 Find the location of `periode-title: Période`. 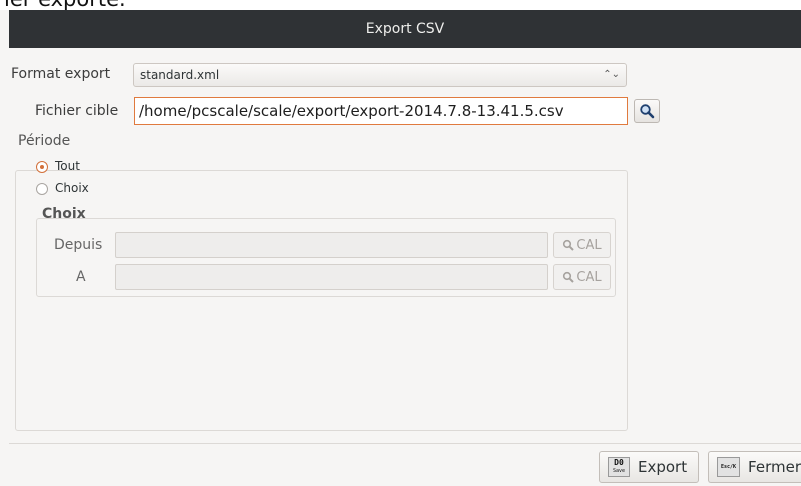

periode-title: Période is located at coordinates (44, 141).